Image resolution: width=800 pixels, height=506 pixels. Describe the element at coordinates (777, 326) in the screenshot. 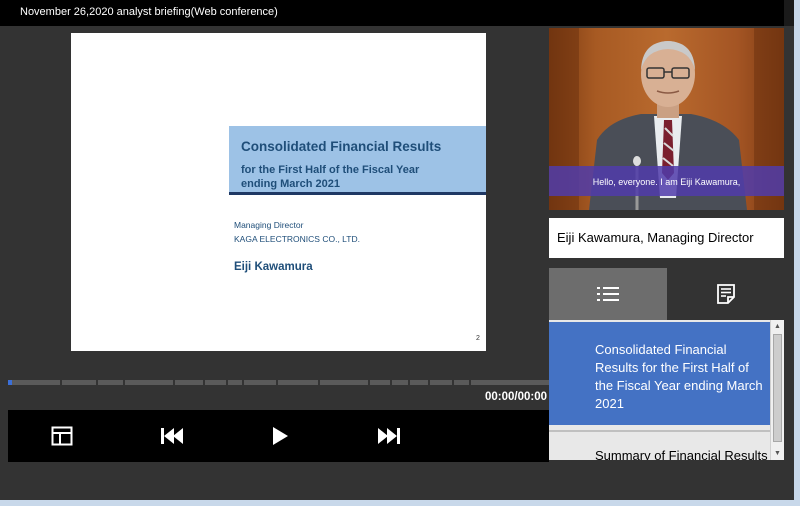

I see `scroll-up-arrow-icon: ▲` at that location.